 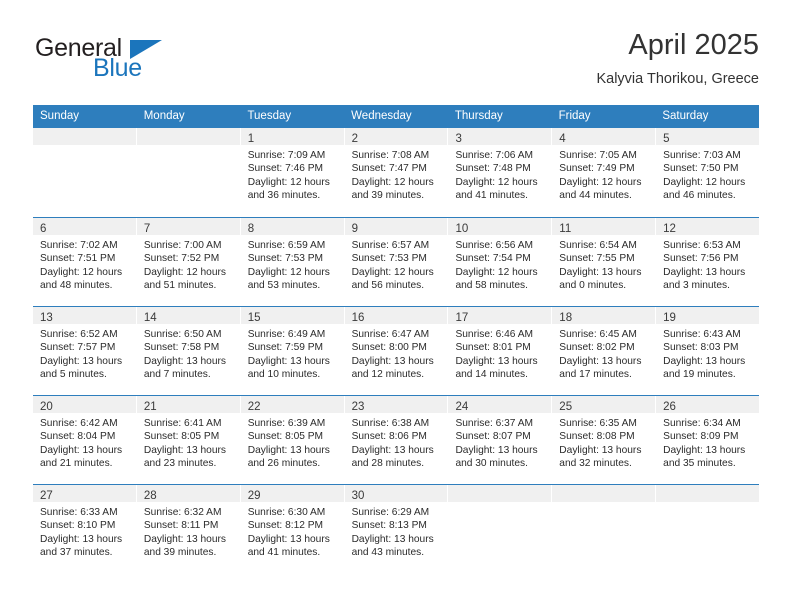 What do you see at coordinates (286, 423) in the screenshot?
I see `sunrise-text: Sunrise: 6:39 AM` at bounding box center [286, 423].